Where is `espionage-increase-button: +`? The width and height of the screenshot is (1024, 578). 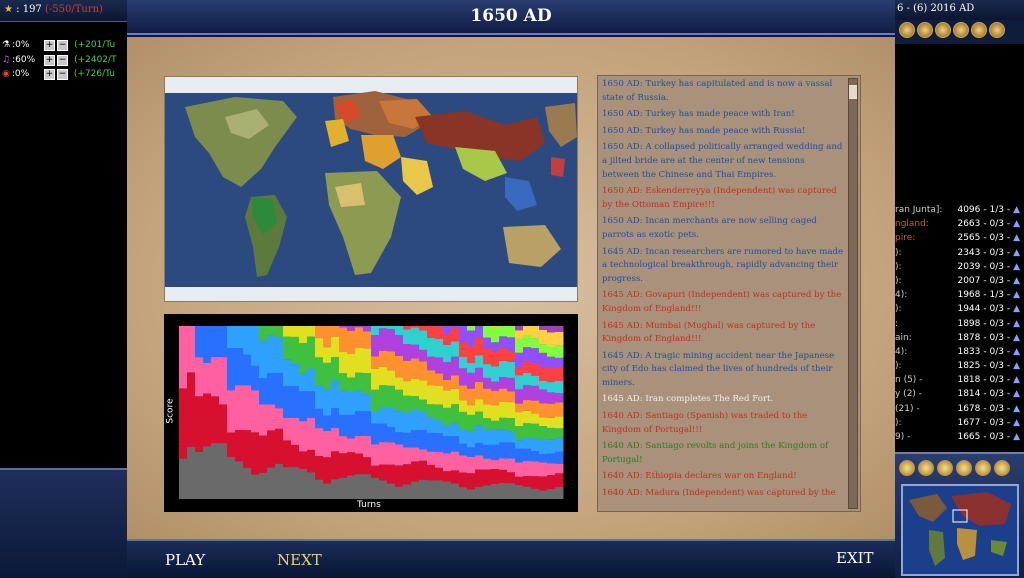 espionage-increase-button: + is located at coordinates (49, 74).